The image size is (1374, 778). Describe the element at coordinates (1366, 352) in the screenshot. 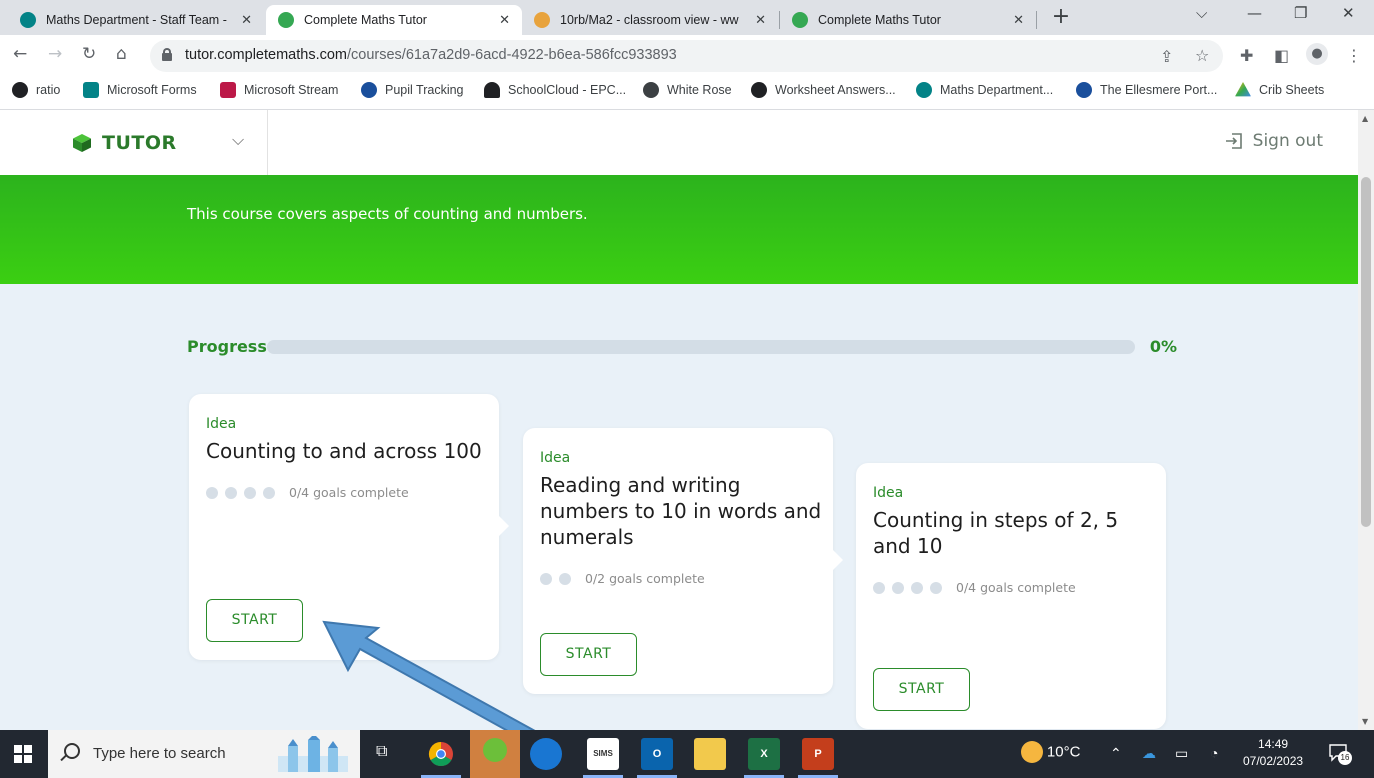

I see `scrollbar-thumb` at that location.